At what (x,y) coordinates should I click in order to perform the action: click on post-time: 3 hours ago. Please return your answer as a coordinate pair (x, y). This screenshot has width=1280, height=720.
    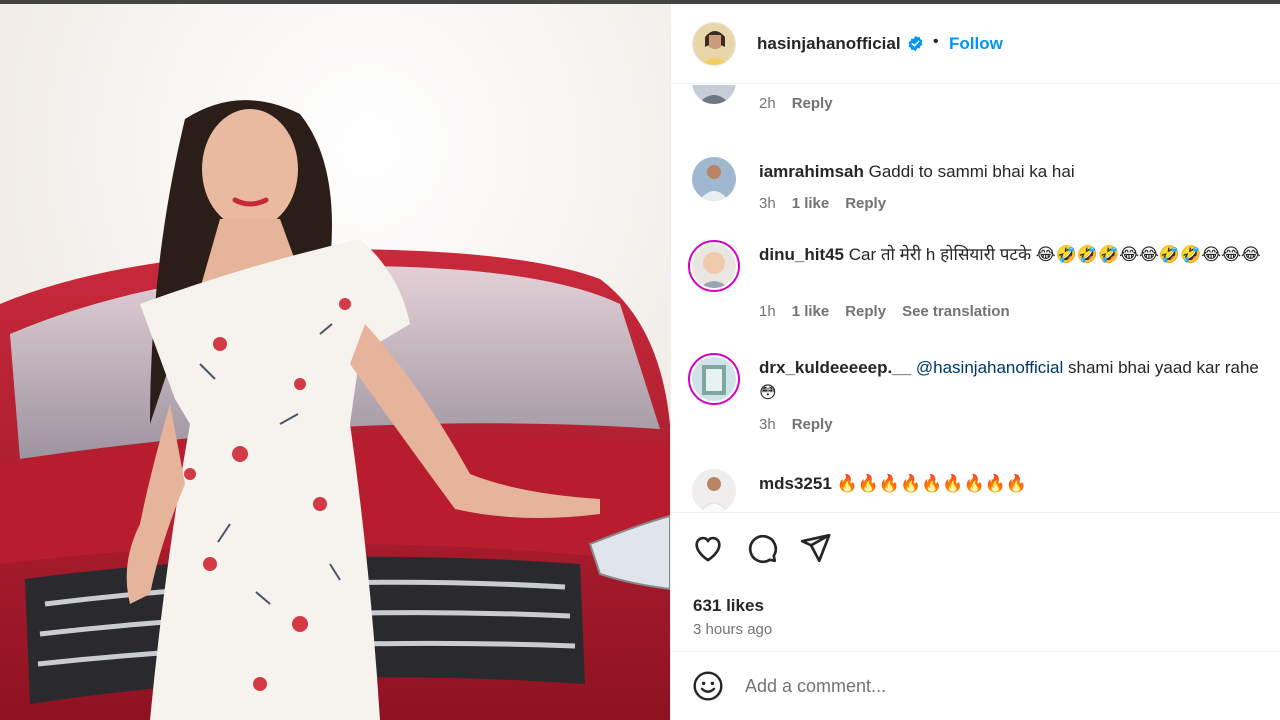
    Looking at the image, I should click on (733, 629).